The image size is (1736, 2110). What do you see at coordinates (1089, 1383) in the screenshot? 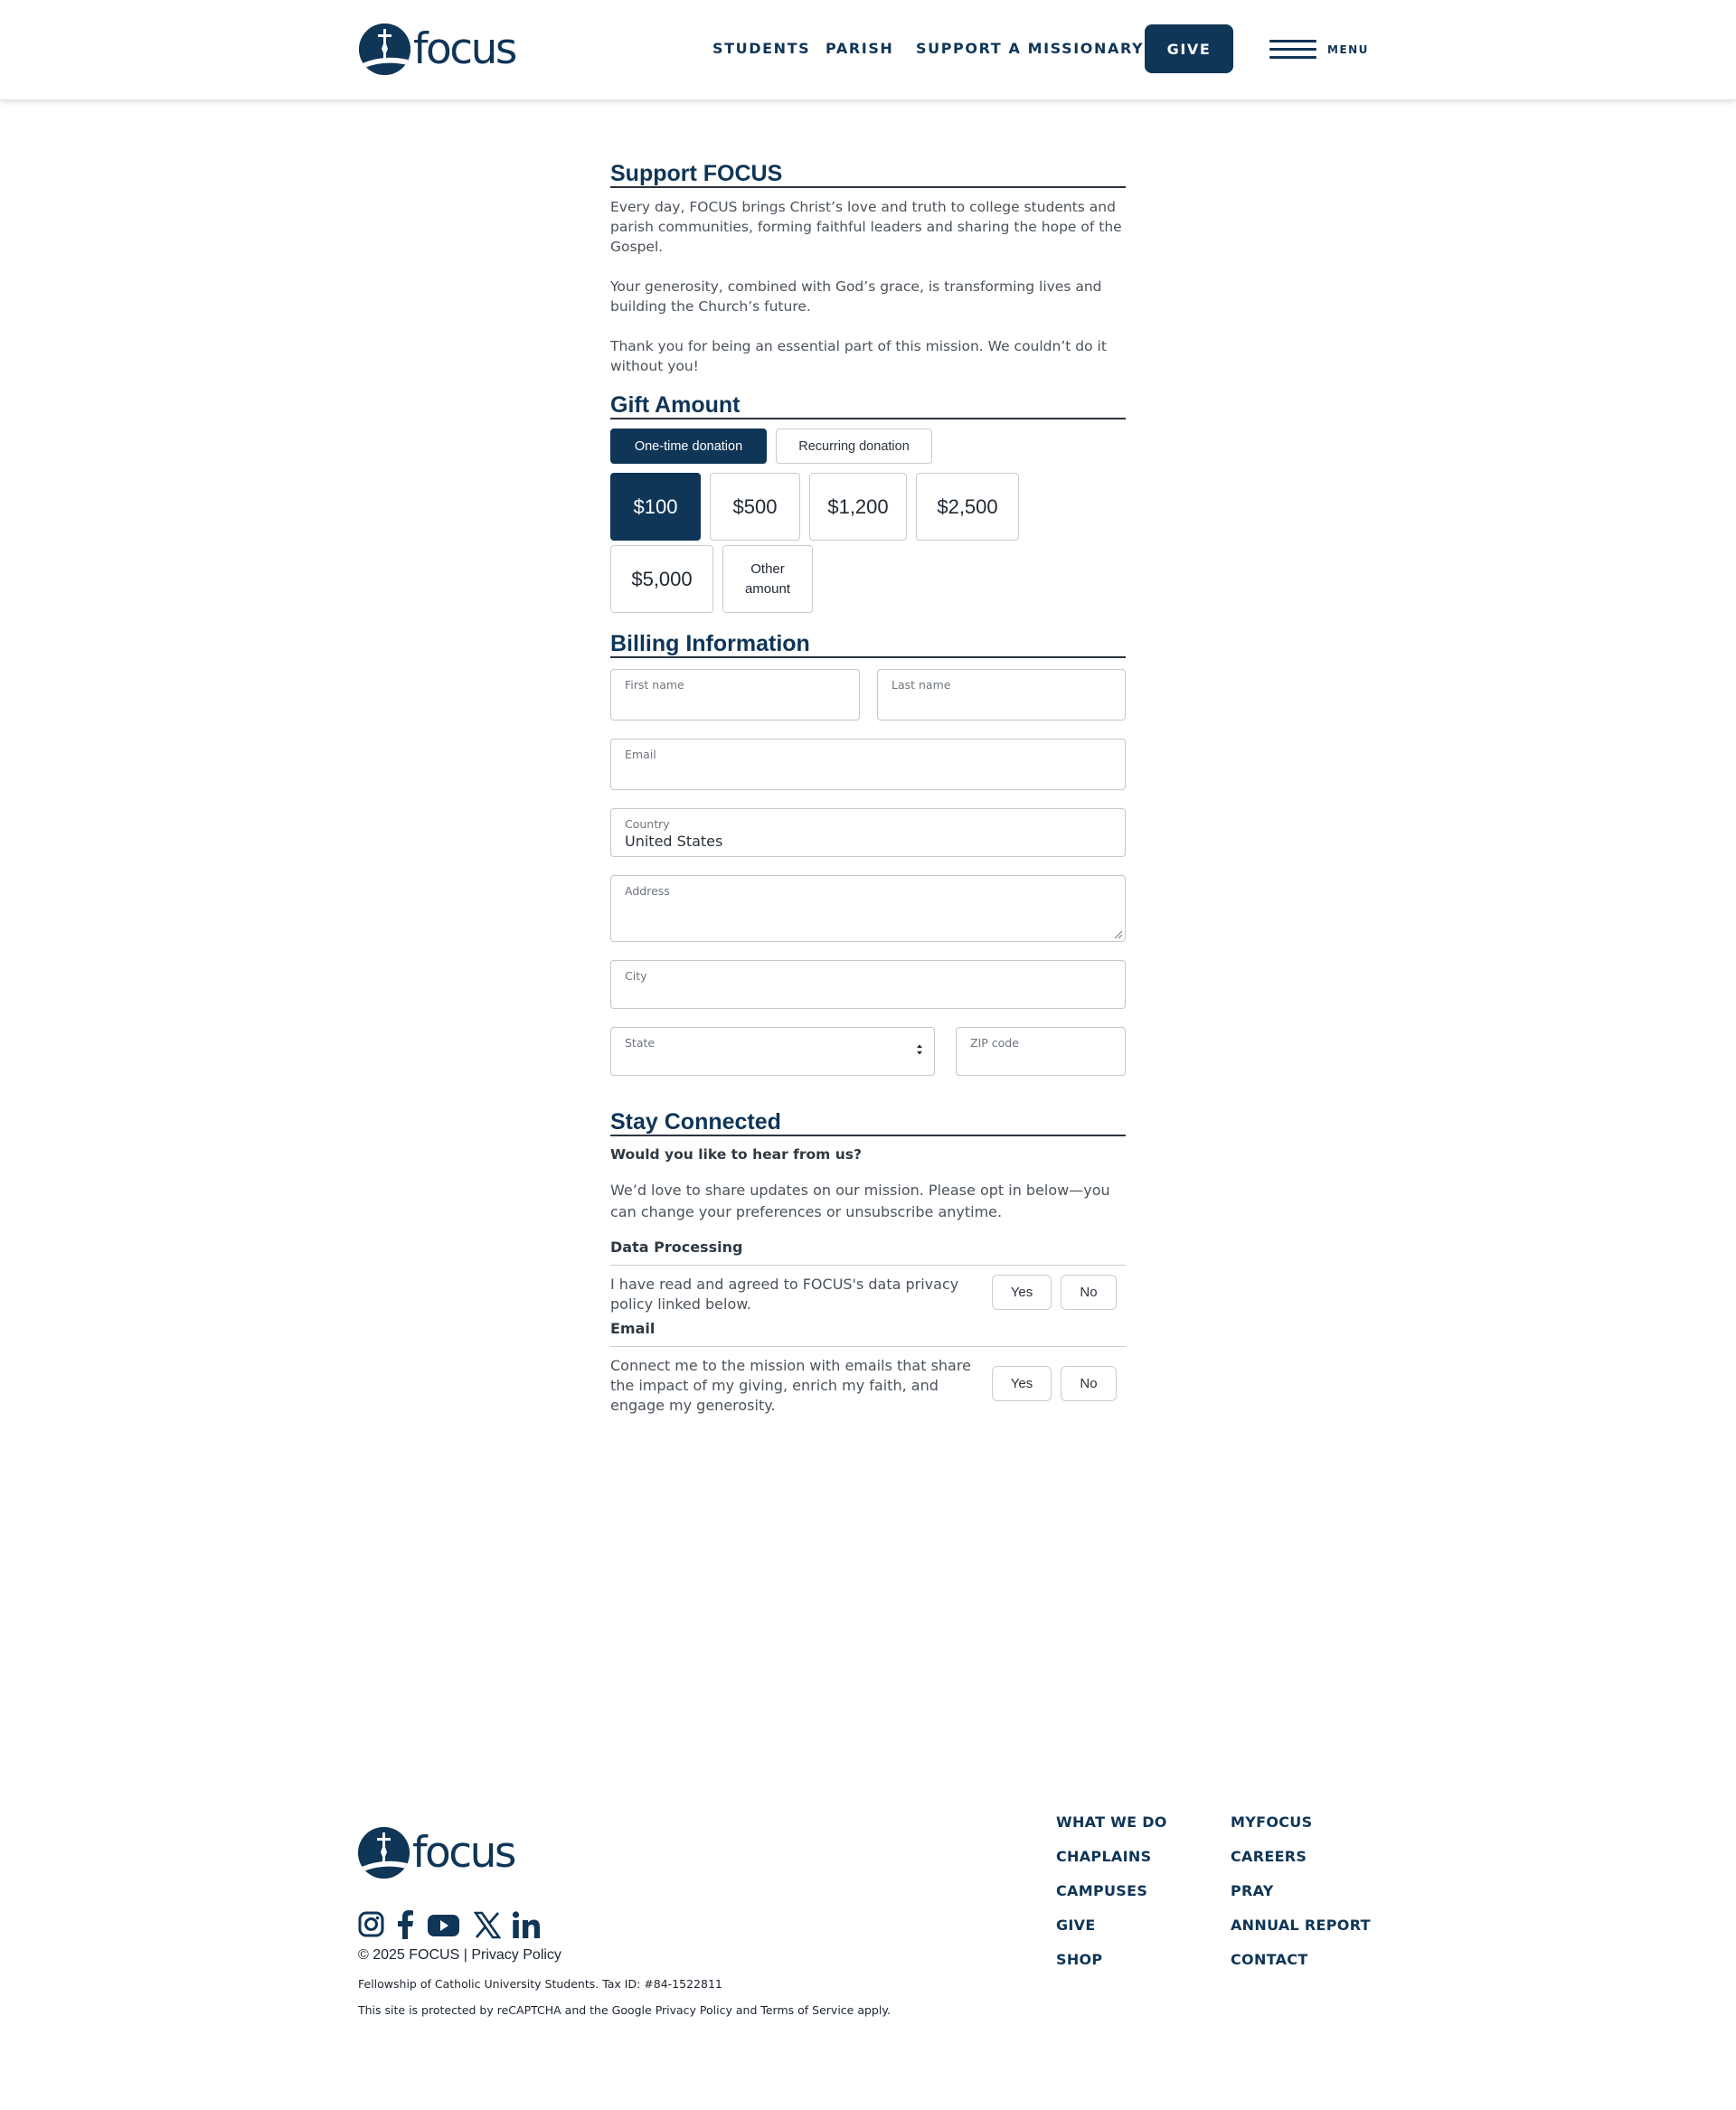
I see `email-no-button: No` at bounding box center [1089, 1383].